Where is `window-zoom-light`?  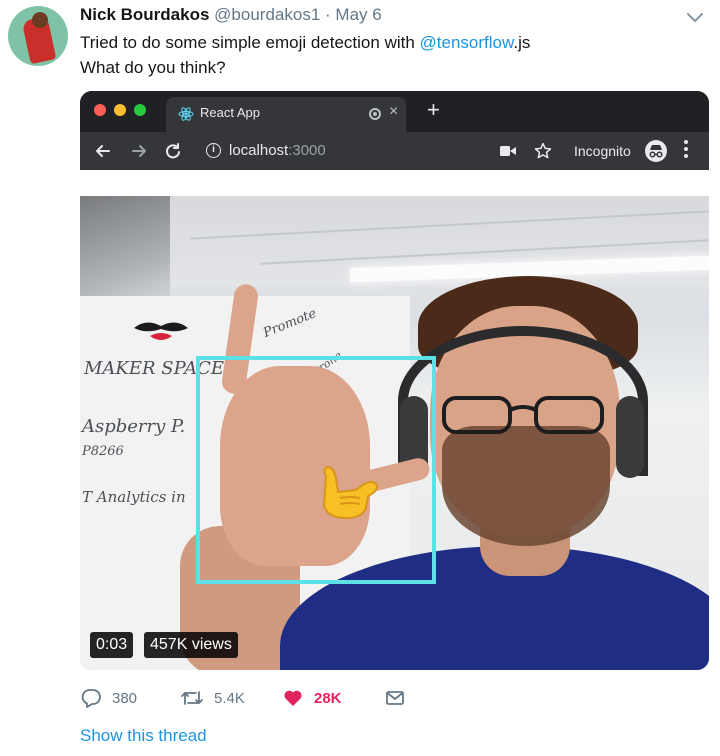 window-zoom-light is located at coordinates (140, 110).